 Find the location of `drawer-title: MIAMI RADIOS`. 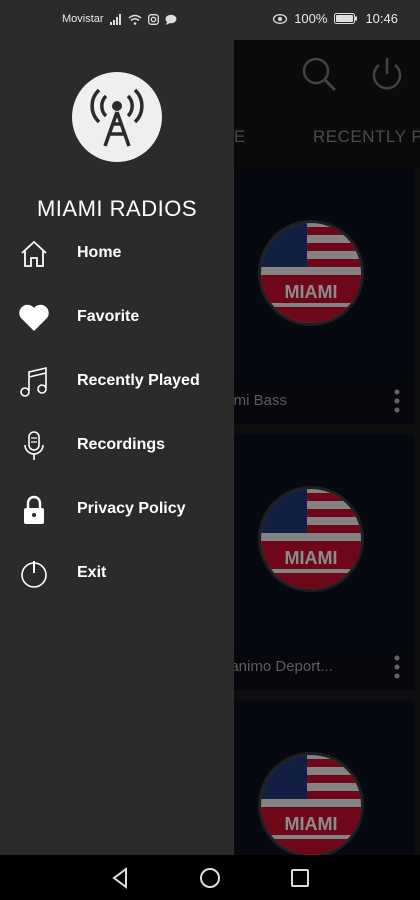

drawer-title: MIAMI RADIOS is located at coordinates (116, 208).